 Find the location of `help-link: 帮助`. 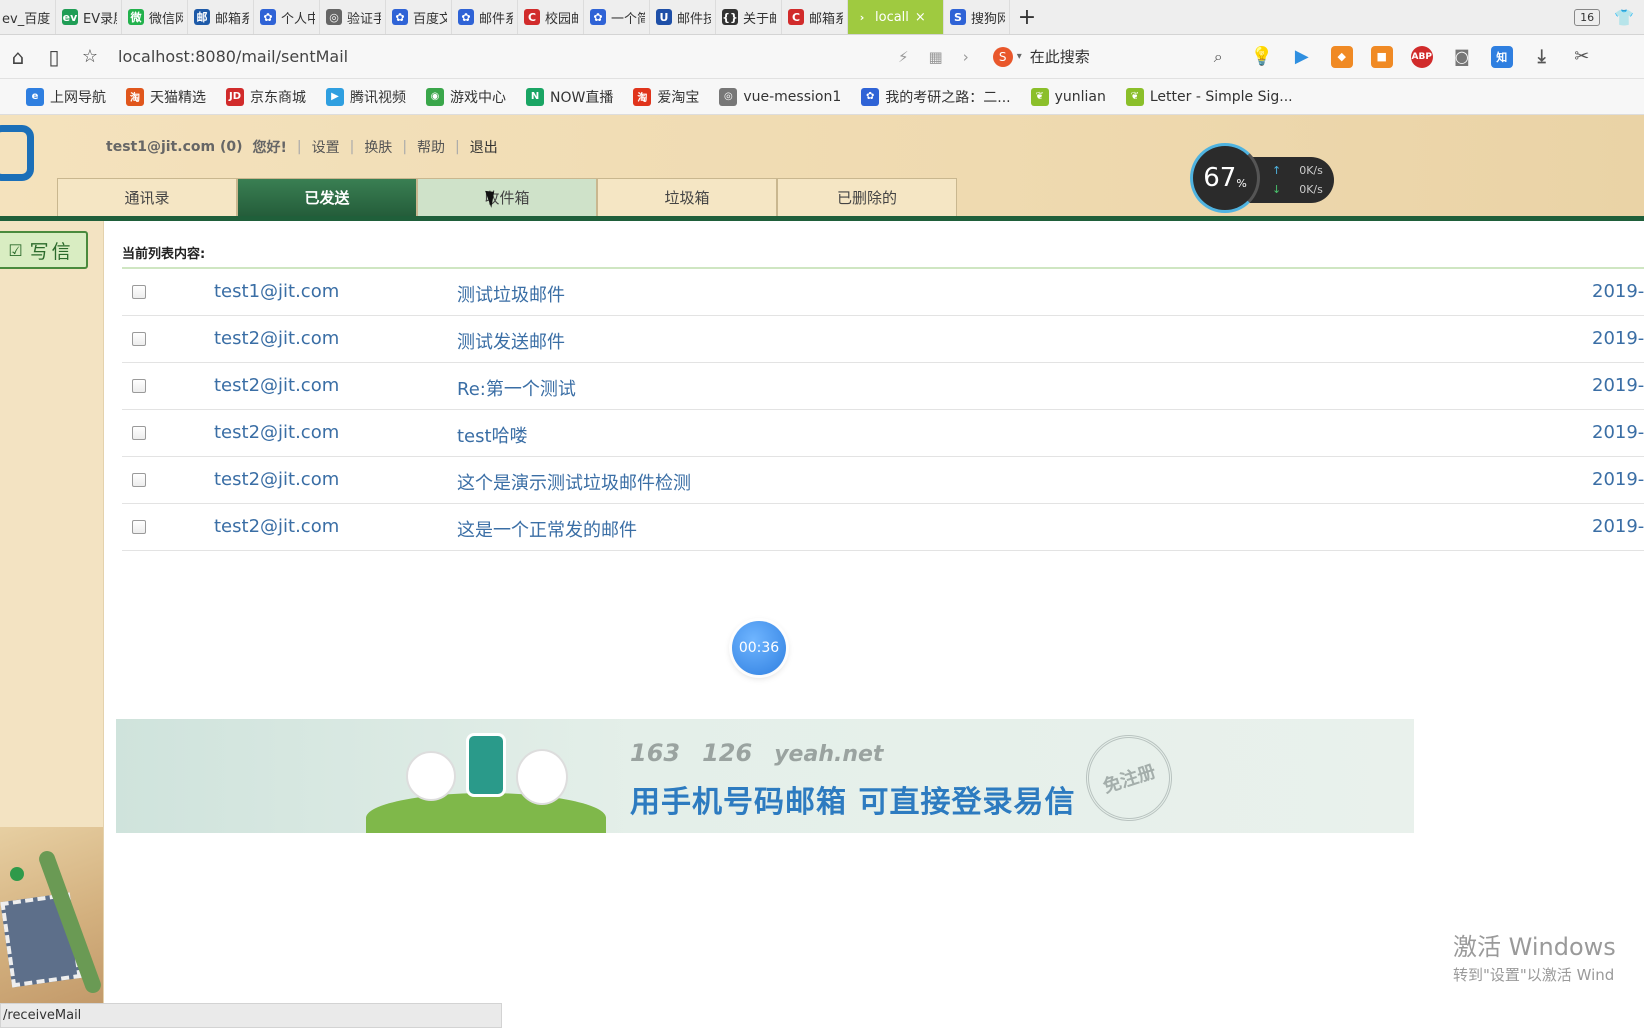

help-link: 帮助 is located at coordinates (431, 147).